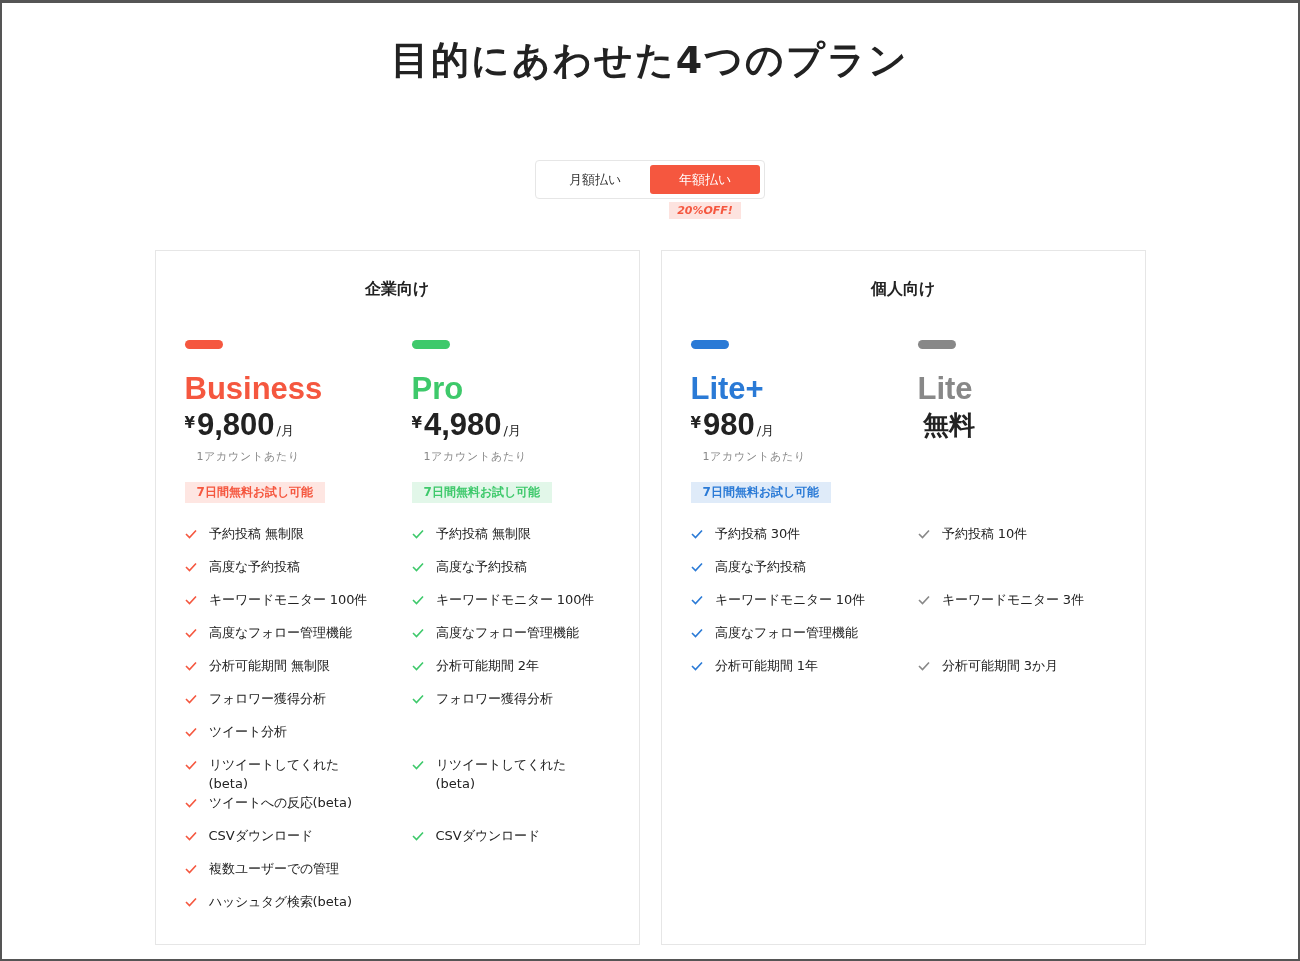  Describe the element at coordinates (1012, 600) in the screenshot. I see `feature-text: キーワードモニター 3件` at that location.